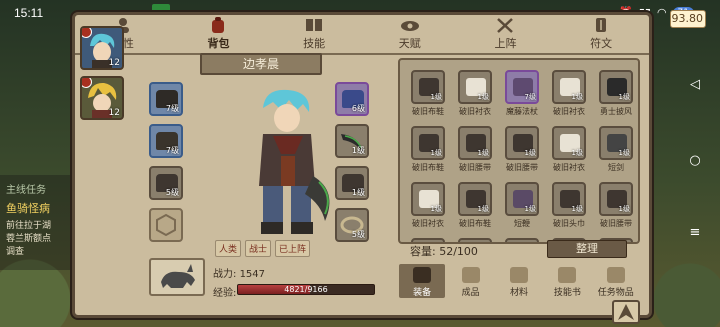  I want to click on equip-slot-accessory, so click(166, 225).